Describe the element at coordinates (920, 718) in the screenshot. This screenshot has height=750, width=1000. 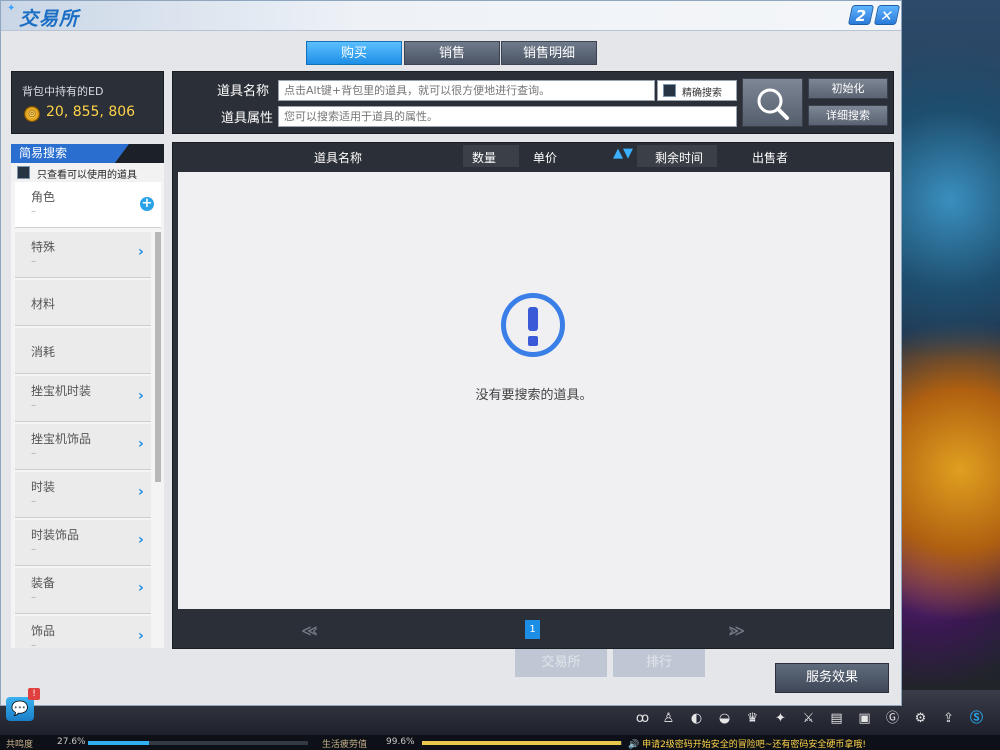
I see `gear-person-icon: ⚙` at that location.